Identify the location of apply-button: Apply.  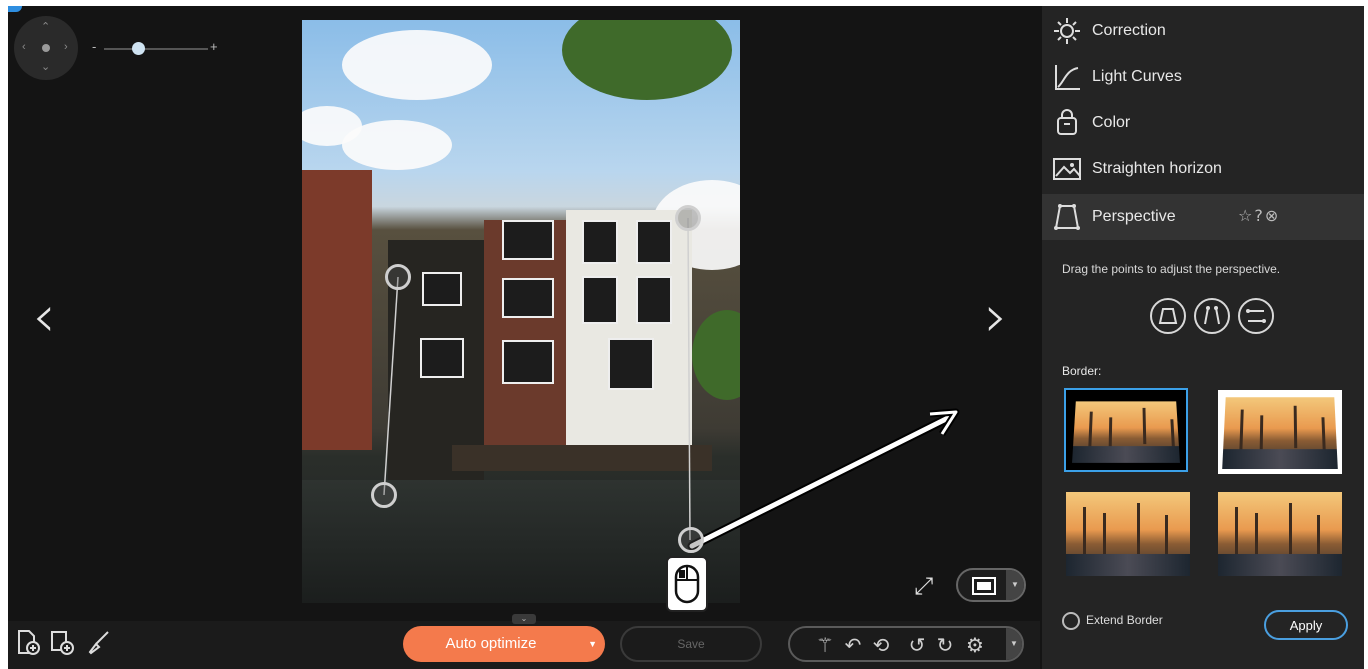
(1306, 625).